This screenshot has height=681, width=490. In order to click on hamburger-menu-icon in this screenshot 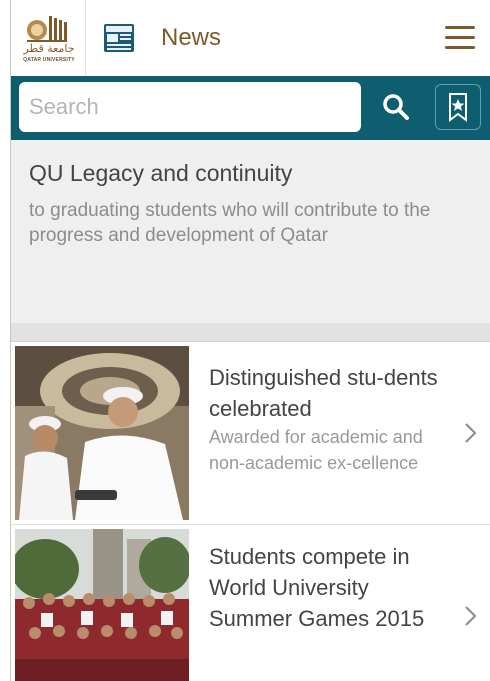, I will do `click(460, 38)`.